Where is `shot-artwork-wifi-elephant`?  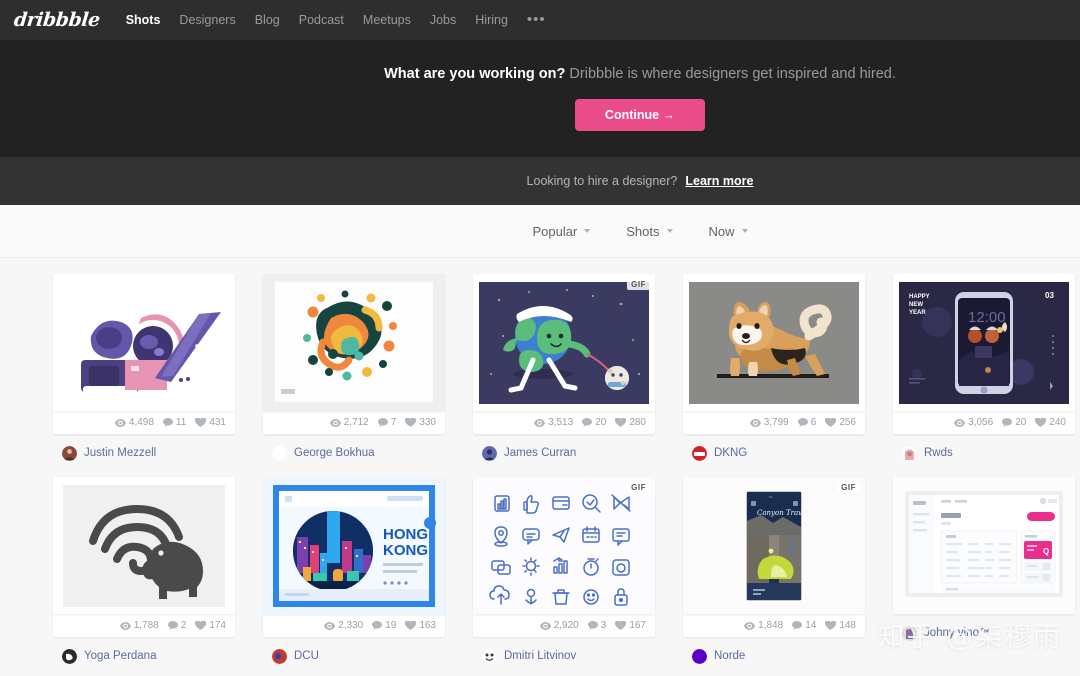
shot-artwork-wifi-elephant is located at coordinates (144, 545).